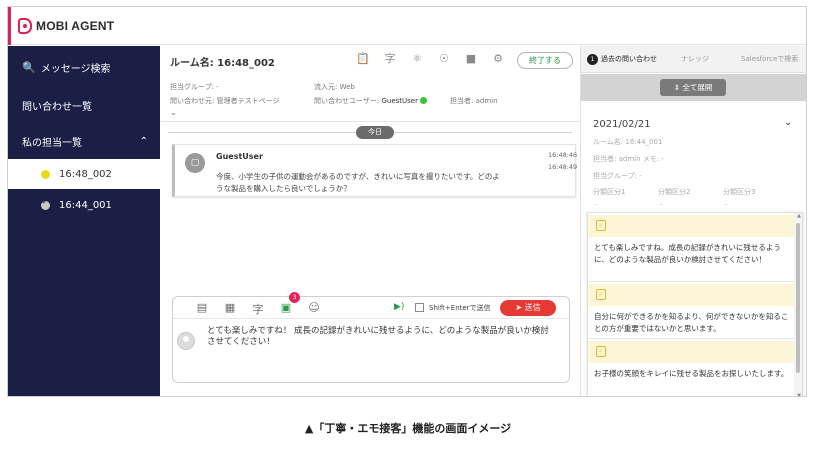 Image resolution: width=816 pixels, height=451 pixels. Describe the element at coordinates (419, 307) in the screenshot. I see `shift-enter-checkbox` at that location.